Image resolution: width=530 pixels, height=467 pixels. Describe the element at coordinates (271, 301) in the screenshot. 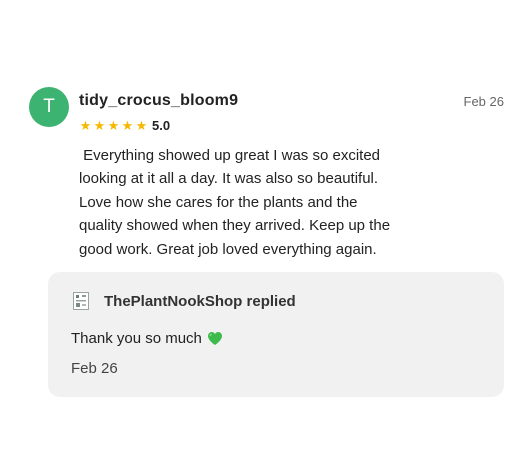

I see `replied-label: replied` at that location.